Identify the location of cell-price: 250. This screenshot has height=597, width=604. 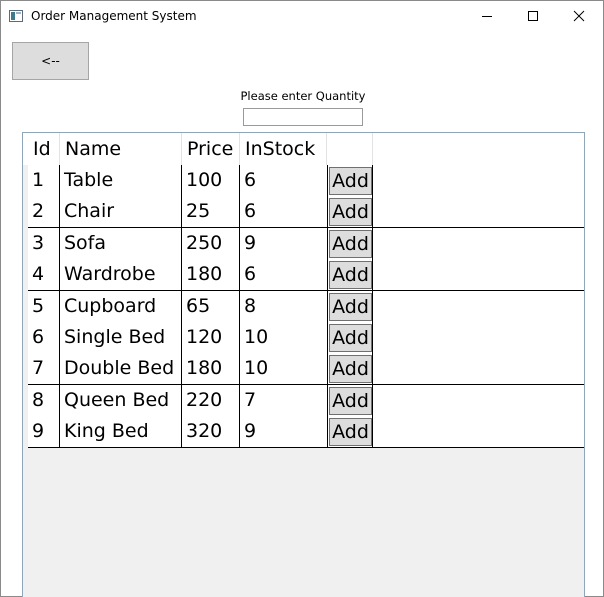
(211, 243).